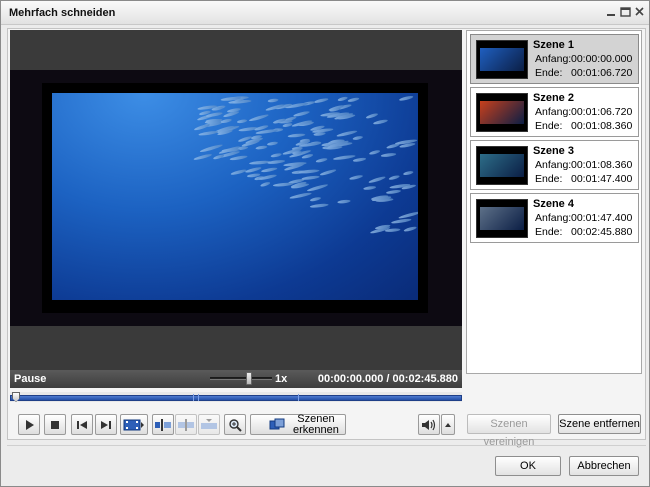  I want to click on playback-status: Pause, so click(30, 379).